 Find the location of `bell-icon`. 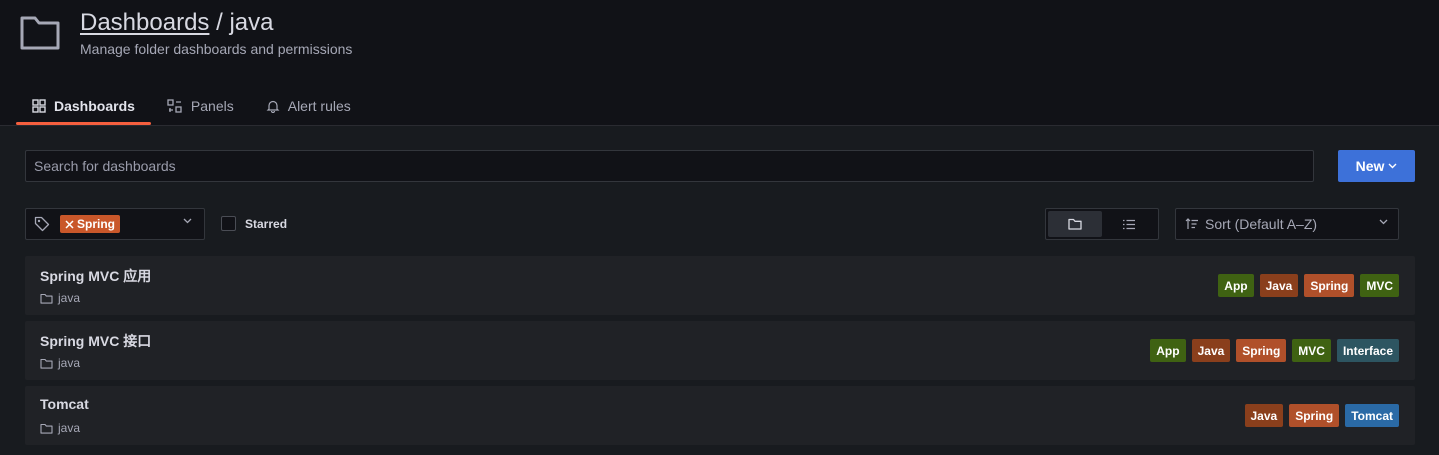

bell-icon is located at coordinates (273, 106).